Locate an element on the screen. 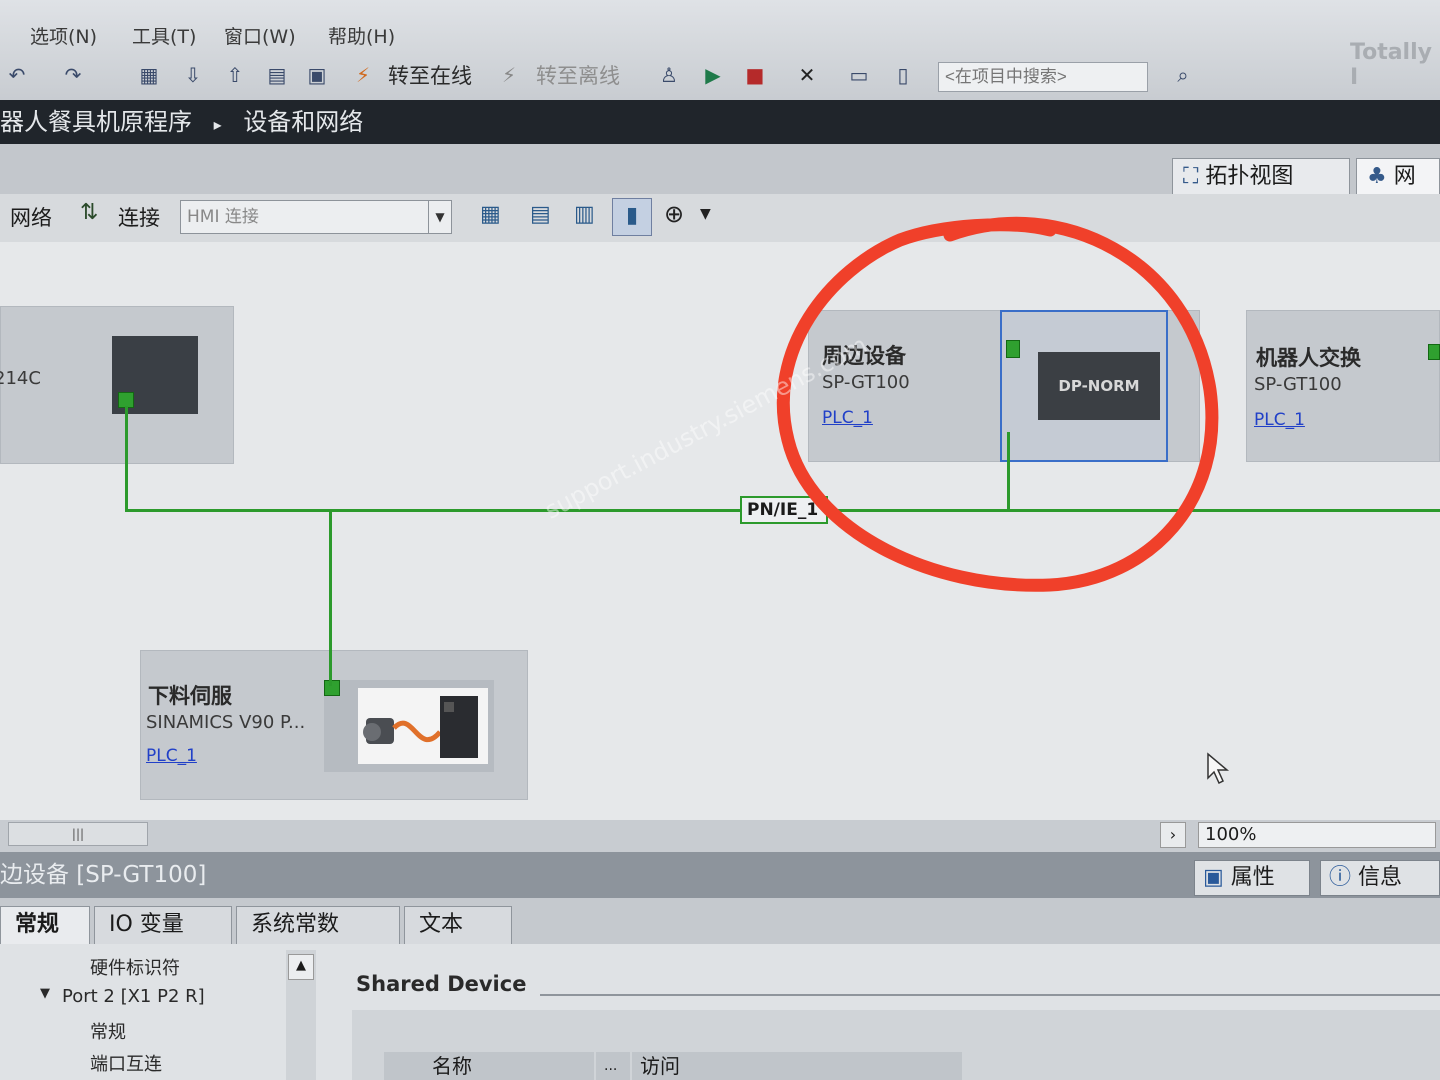  connections-icon: ⇅ is located at coordinates (89, 212).